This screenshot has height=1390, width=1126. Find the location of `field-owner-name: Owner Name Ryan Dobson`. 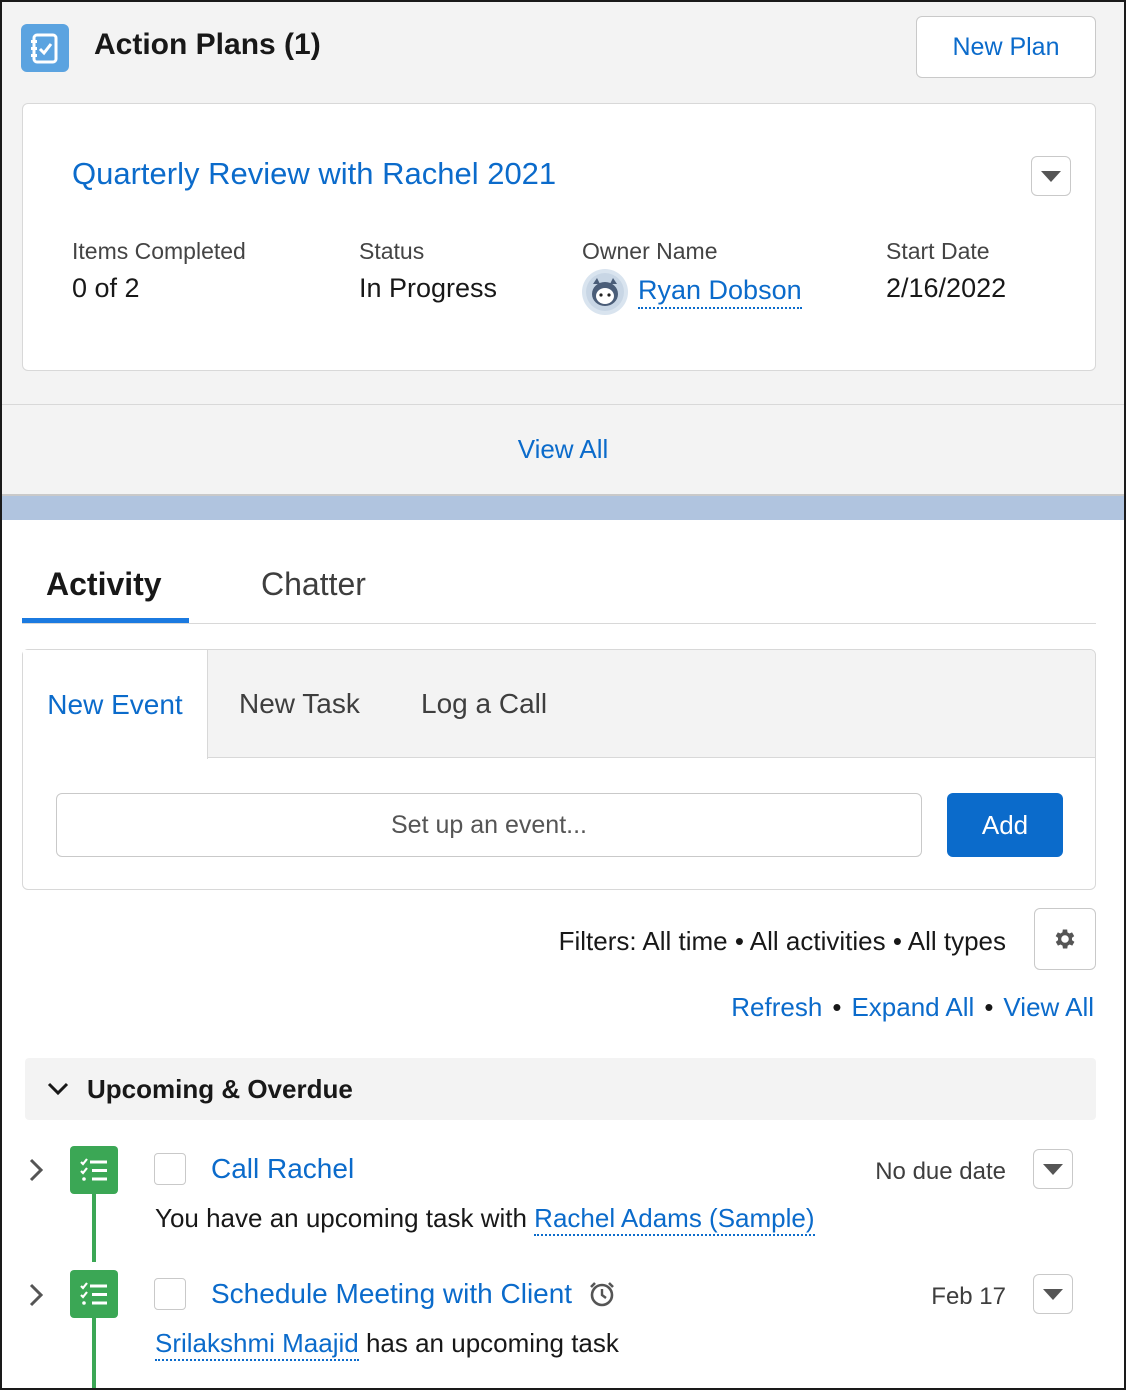

field-owner-name: Owner Name Ryan Dobson is located at coordinates (692, 276).